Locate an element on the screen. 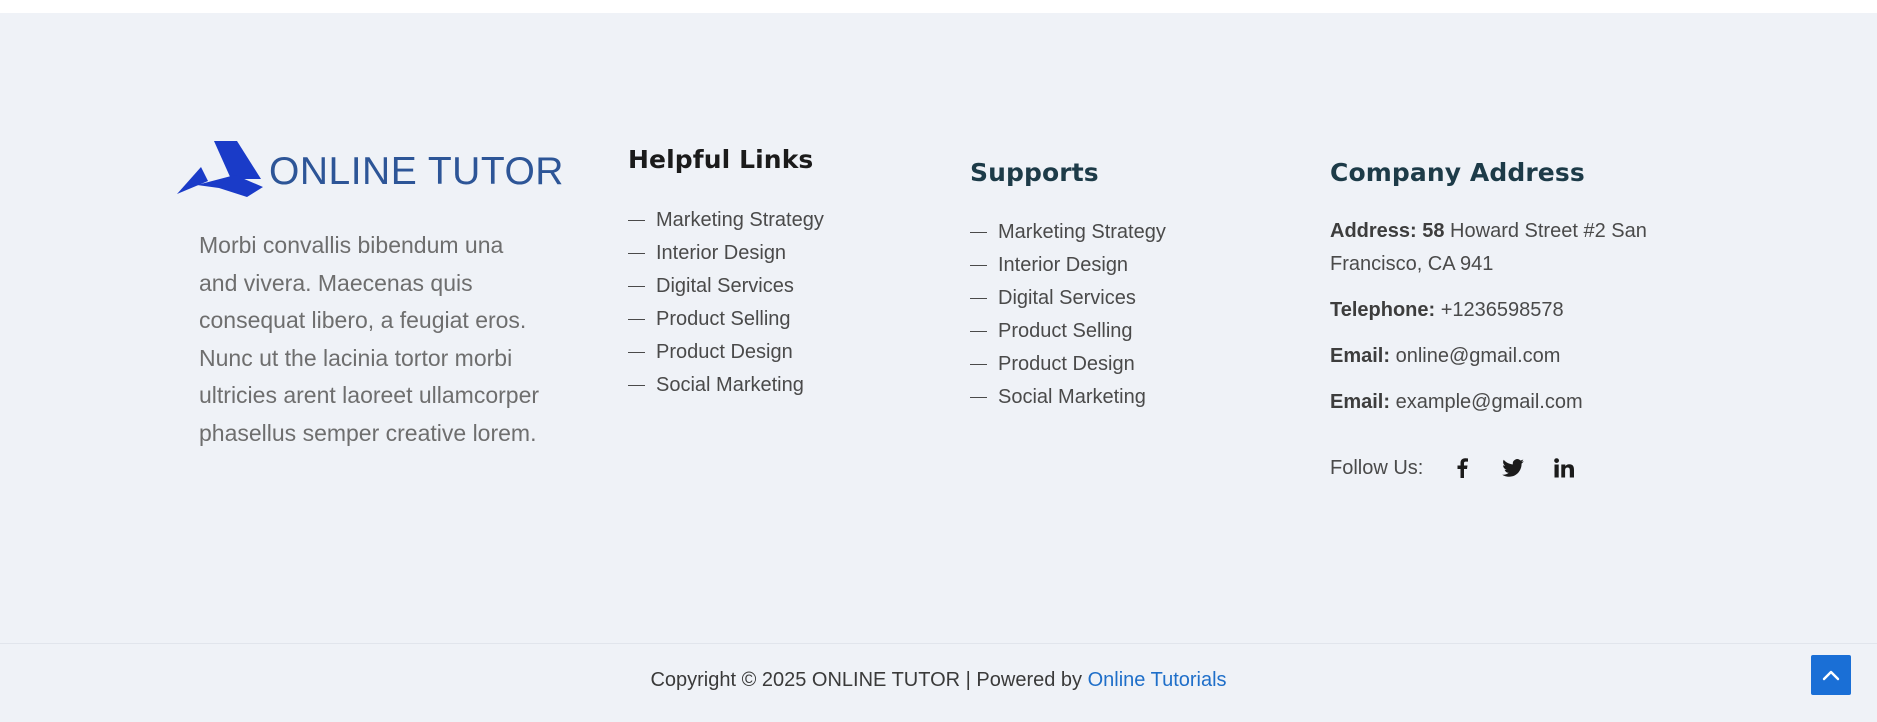 This screenshot has width=1877, height=722. address-label: Address: 58 is located at coordinates (1387, 231).